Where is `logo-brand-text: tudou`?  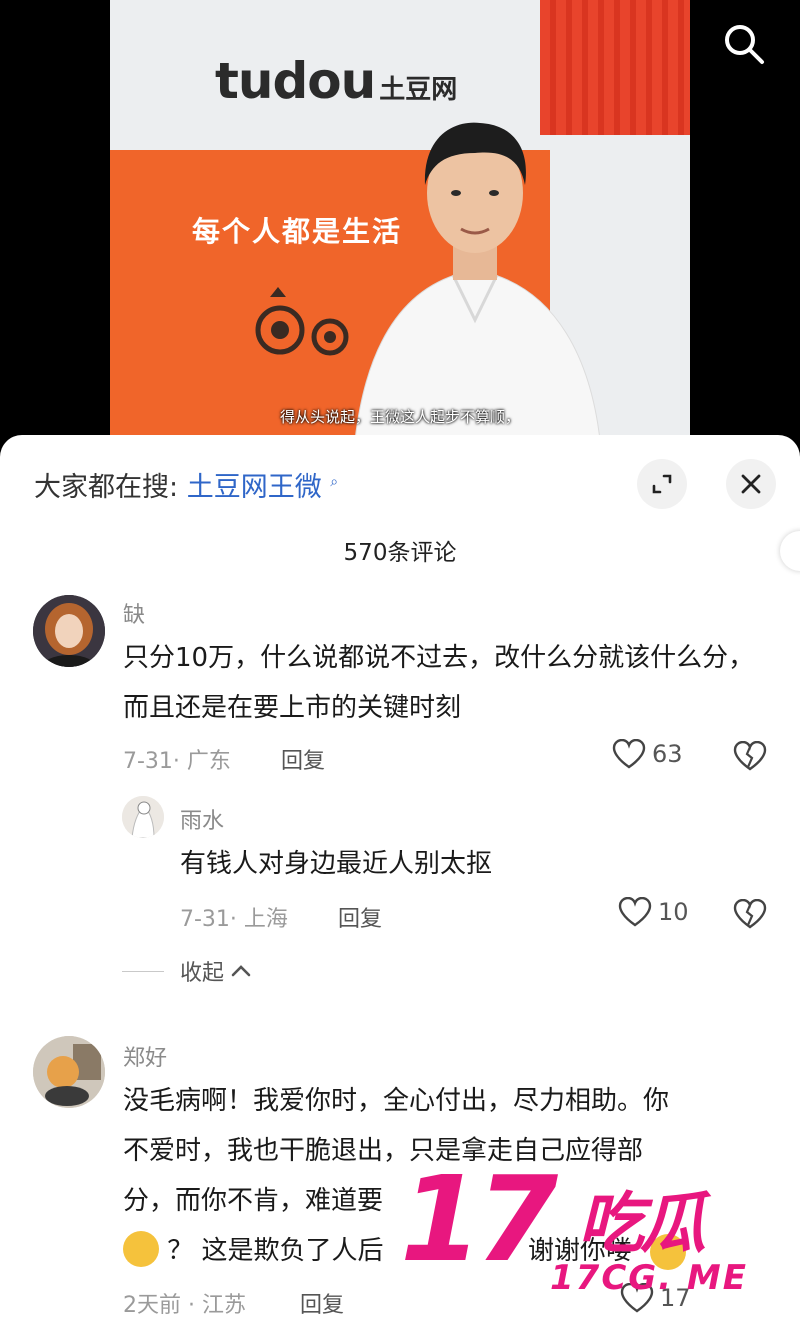 logo-brand-text: tudou is located at coordinates (295, 81).